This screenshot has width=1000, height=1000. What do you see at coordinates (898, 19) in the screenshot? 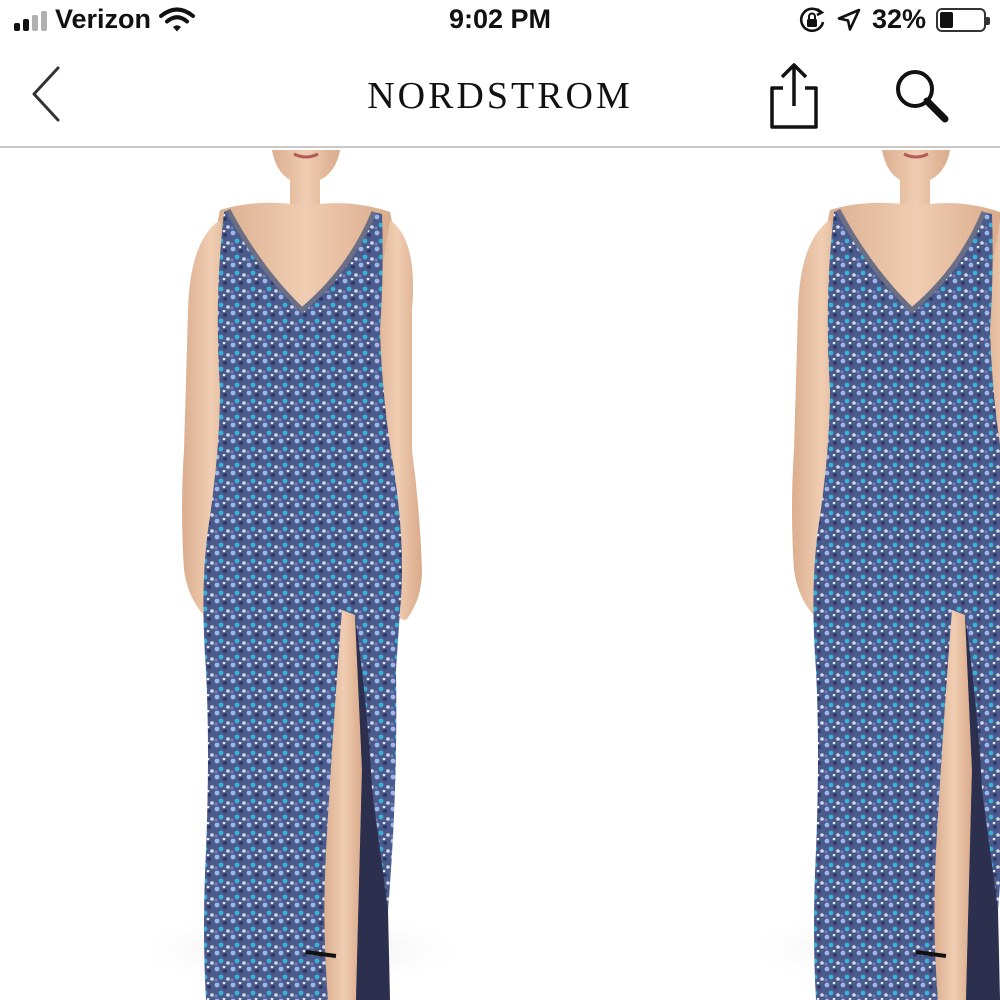
I see `battery-percent: 32%` at bounding box center [898, 19].